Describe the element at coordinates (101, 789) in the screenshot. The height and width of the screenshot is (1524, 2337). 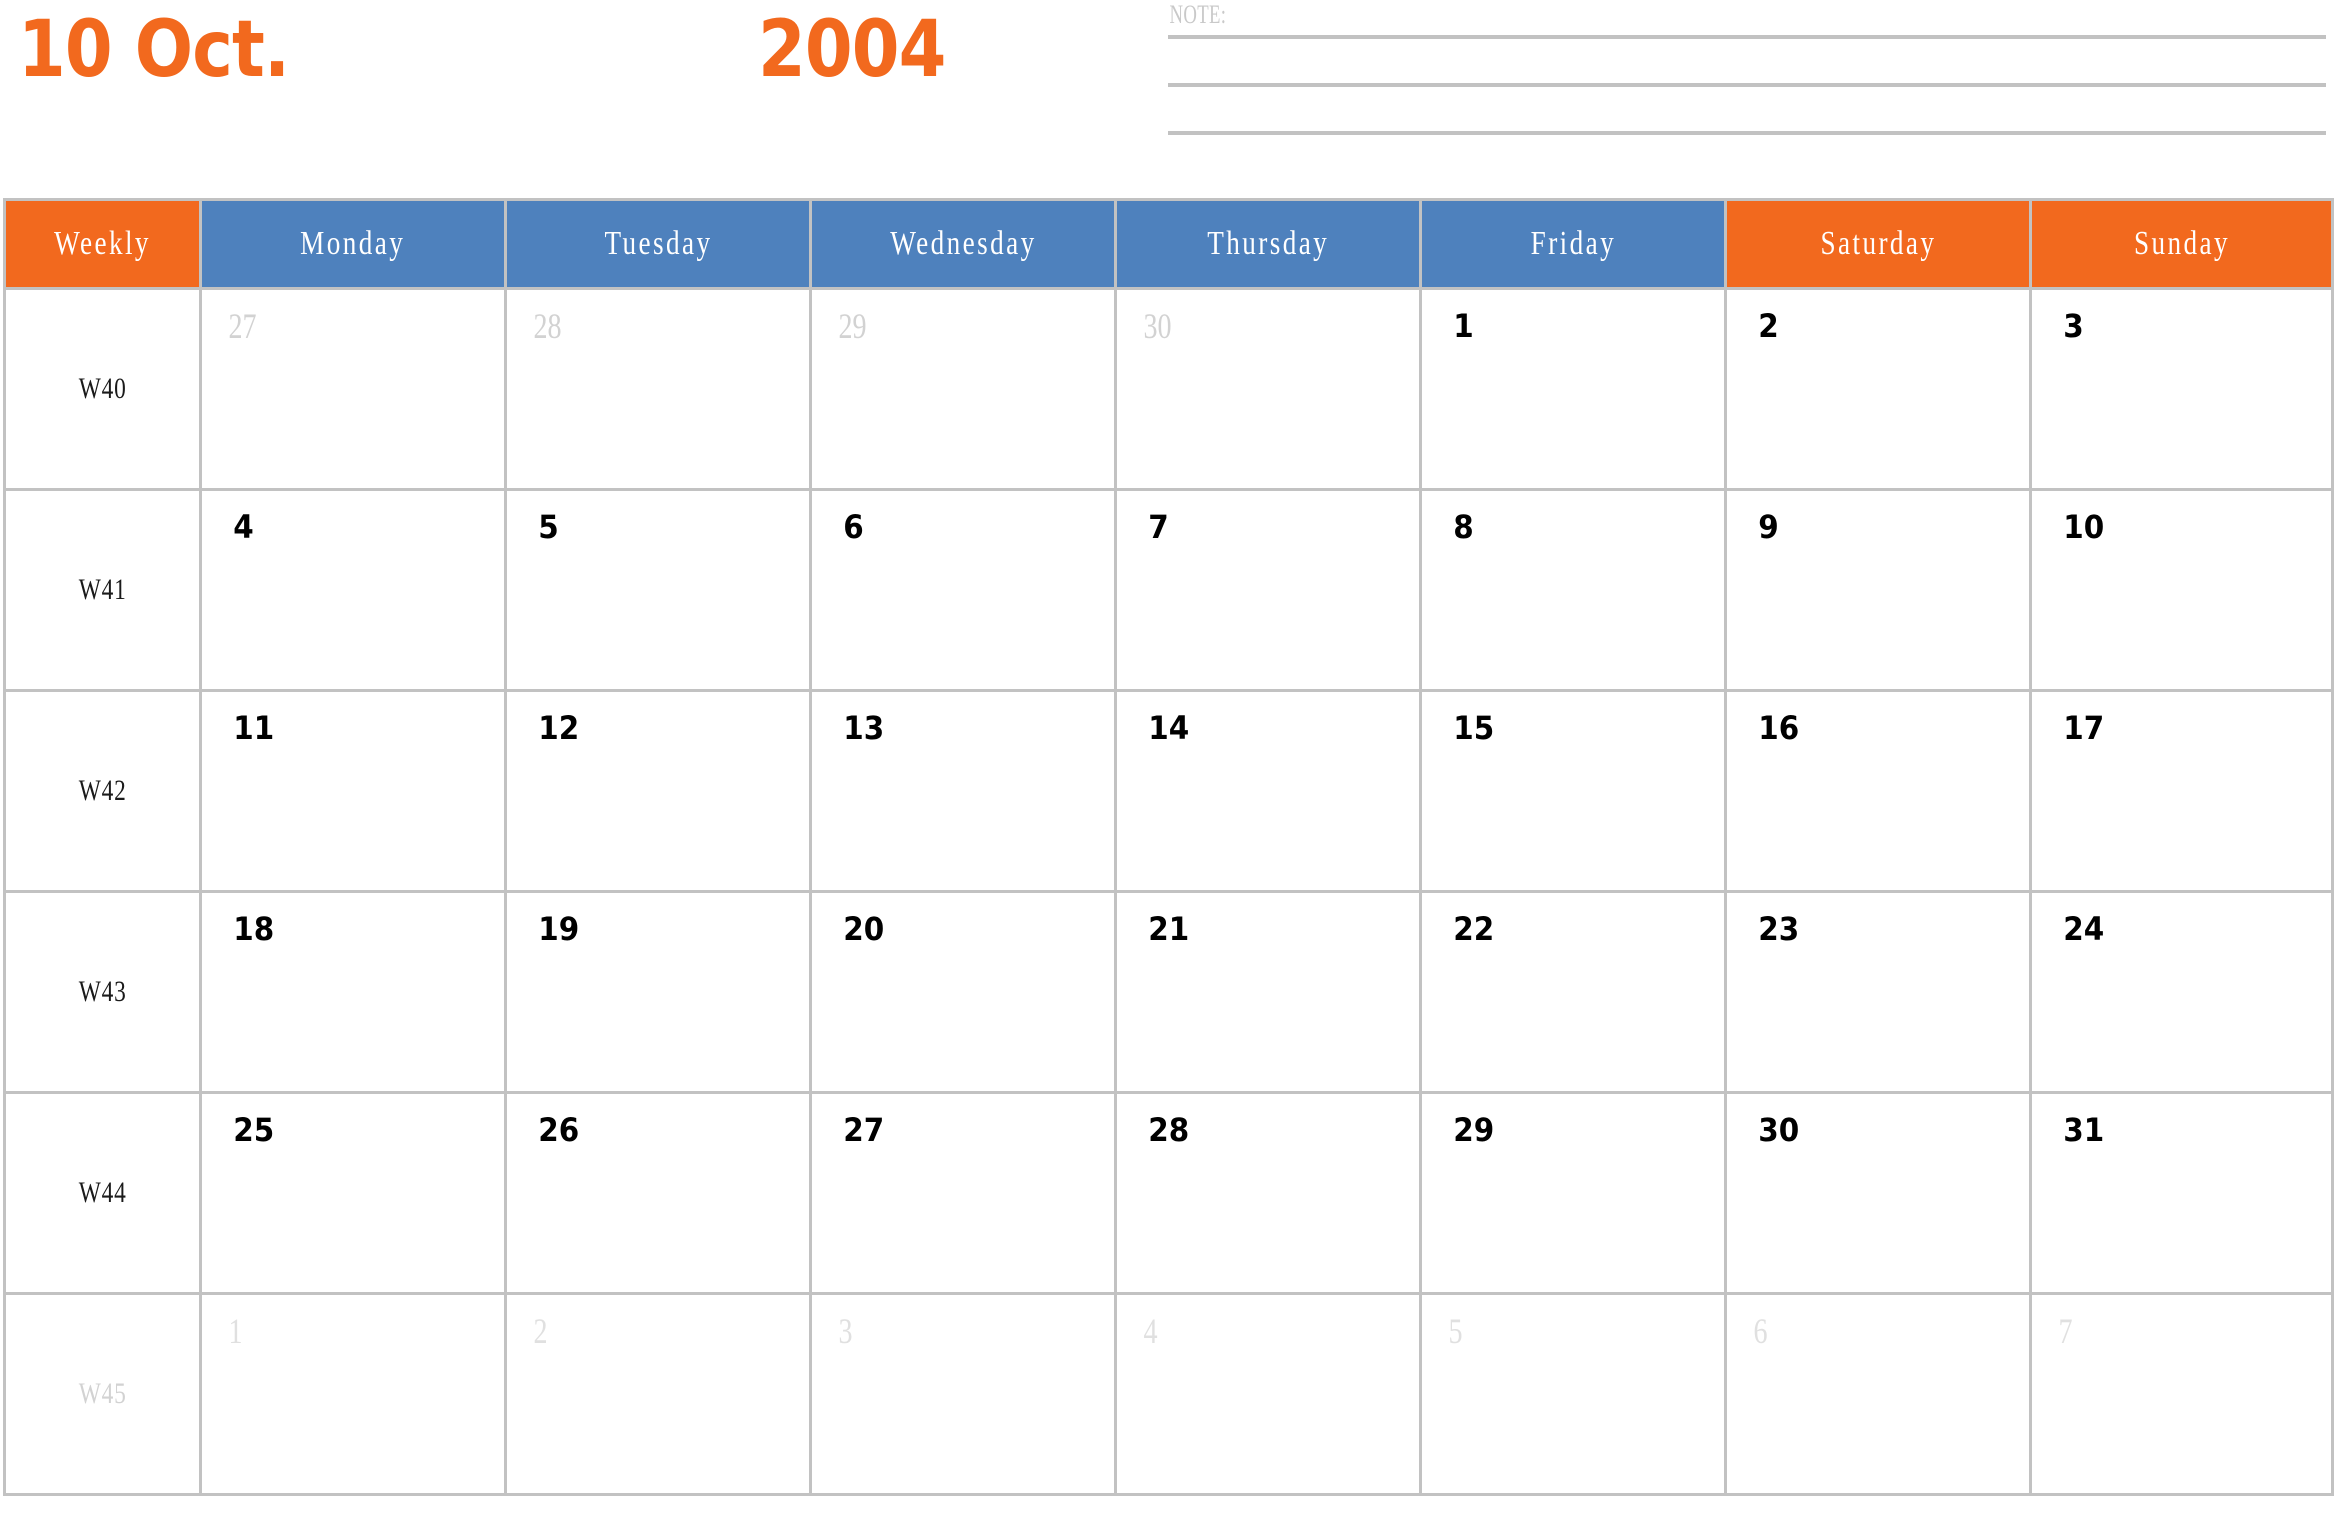
I see `week-number-cell: W42` at that location.